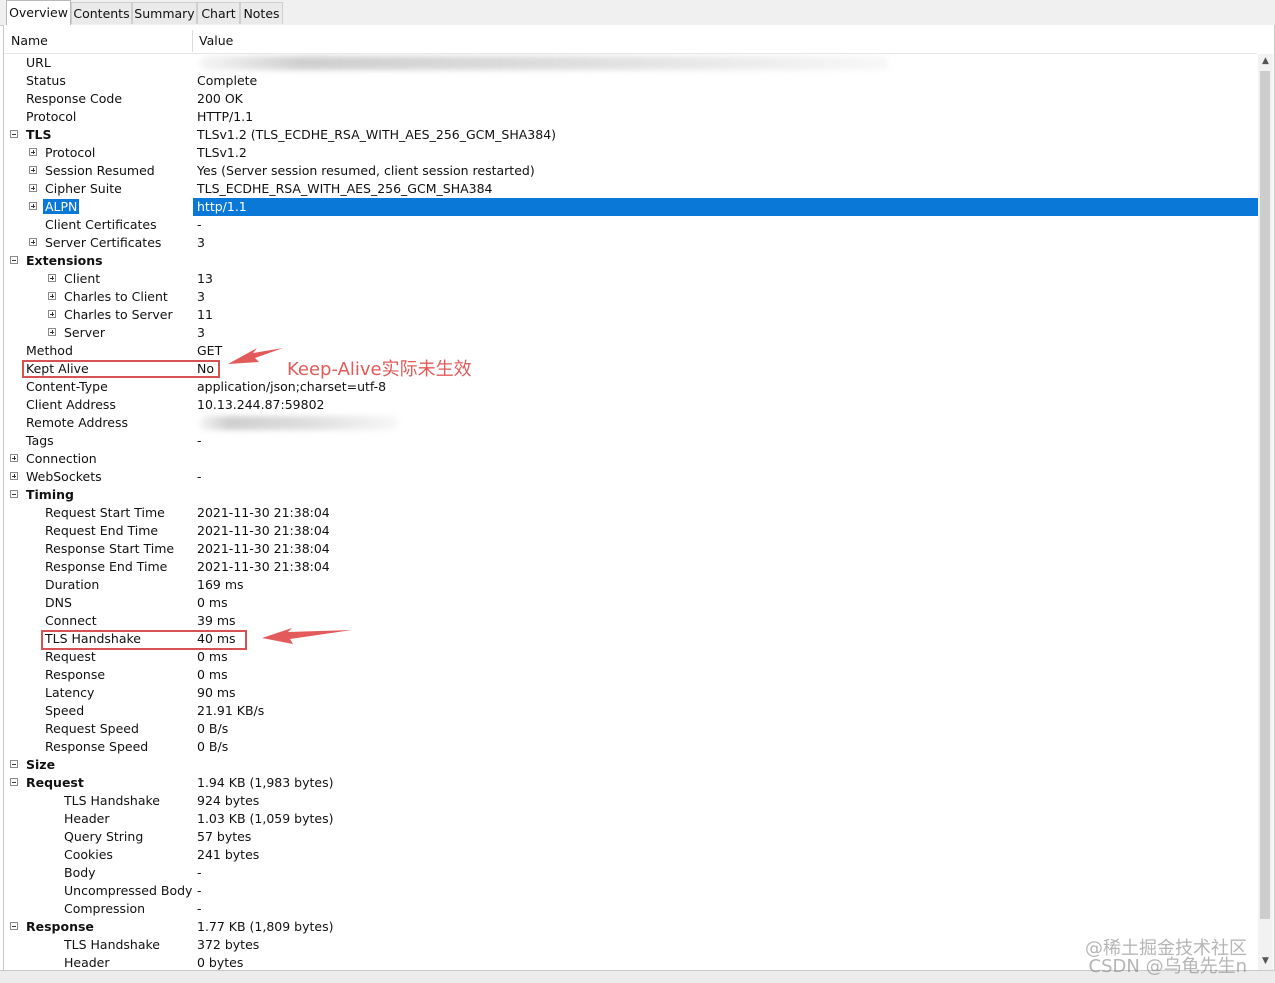 The width and height of the screenshot is (1275, 983). Describe the element at coordinates (1265, 61) in the screenshot. I see `scroll-up-arrow-icon: ▲` at that location.